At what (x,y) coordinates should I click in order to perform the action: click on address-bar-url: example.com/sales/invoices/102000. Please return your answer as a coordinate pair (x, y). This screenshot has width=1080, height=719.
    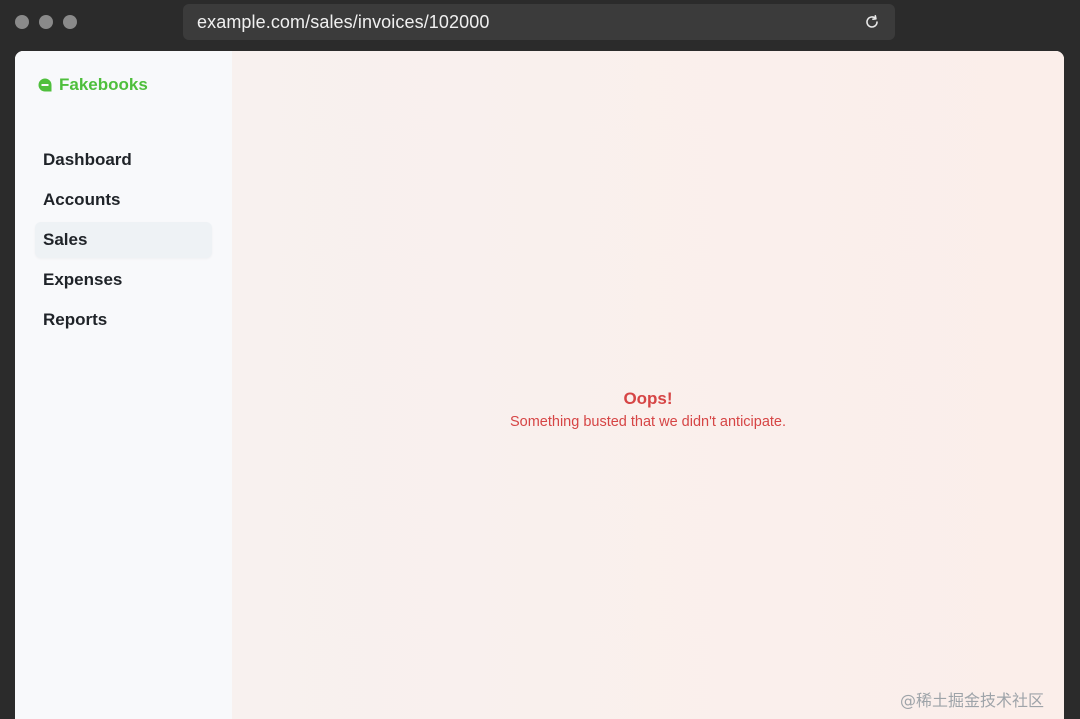
    Looking at the image, I should click on (343, 21).